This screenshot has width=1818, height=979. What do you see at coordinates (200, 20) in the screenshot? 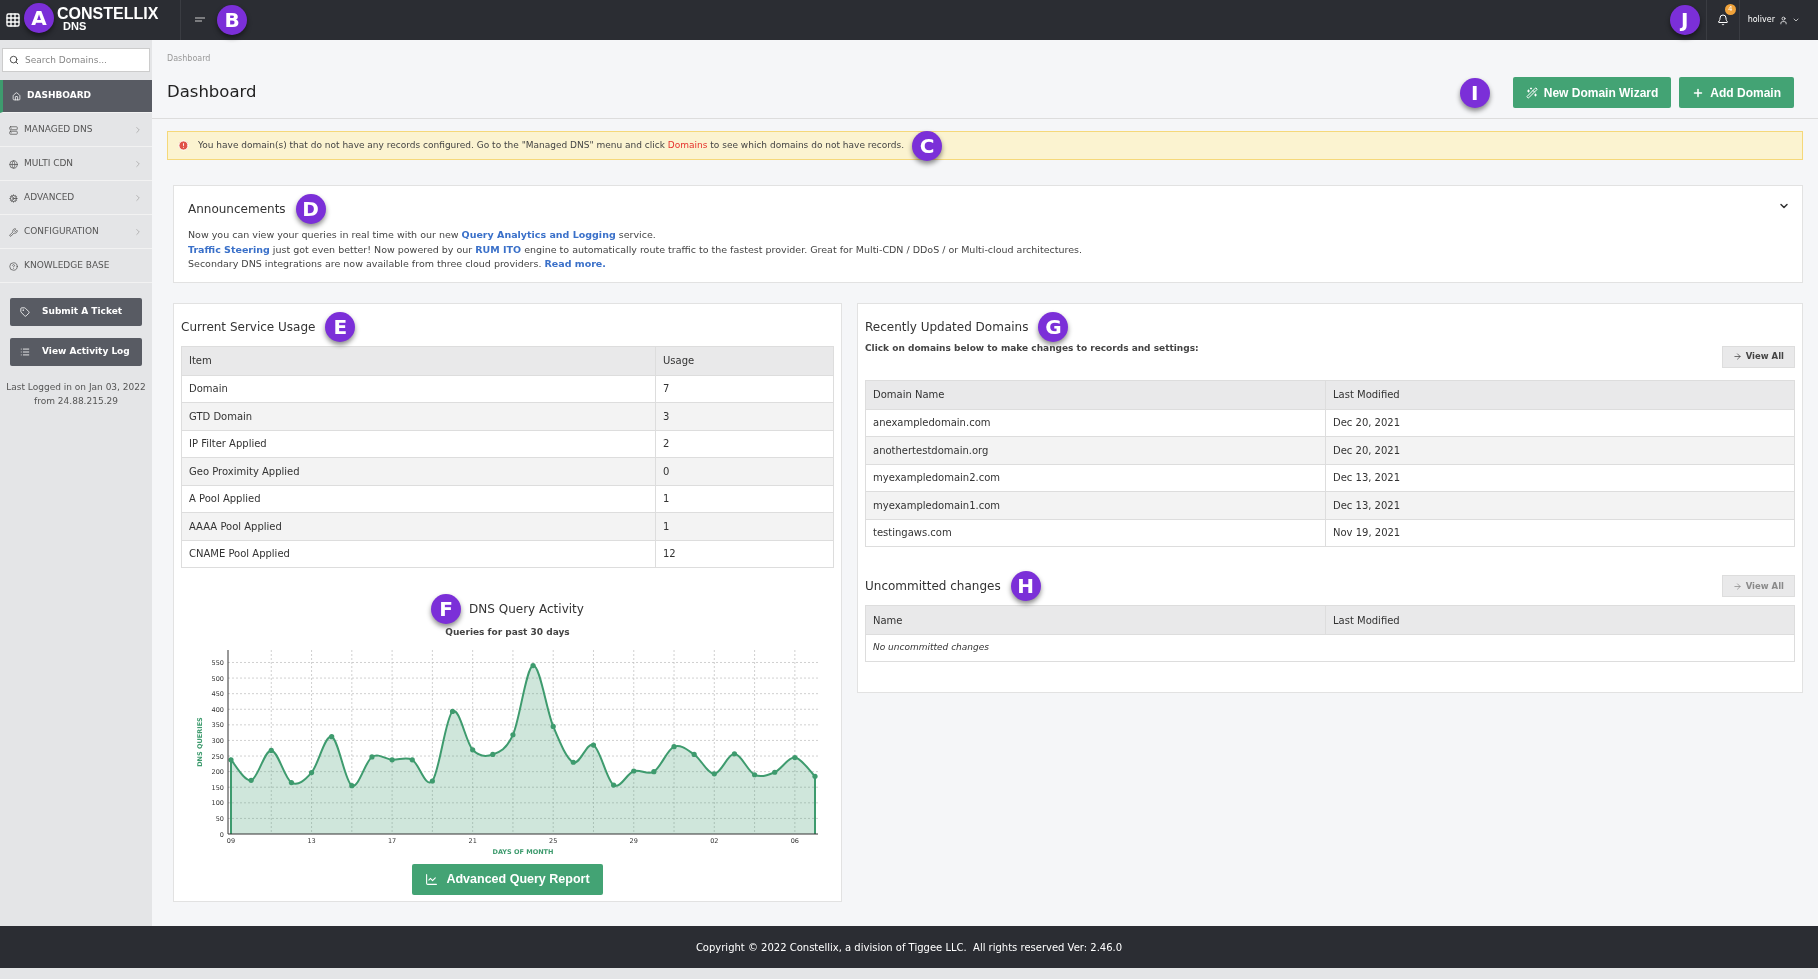
I see `menu-icon` at bounding box center [200, 20].